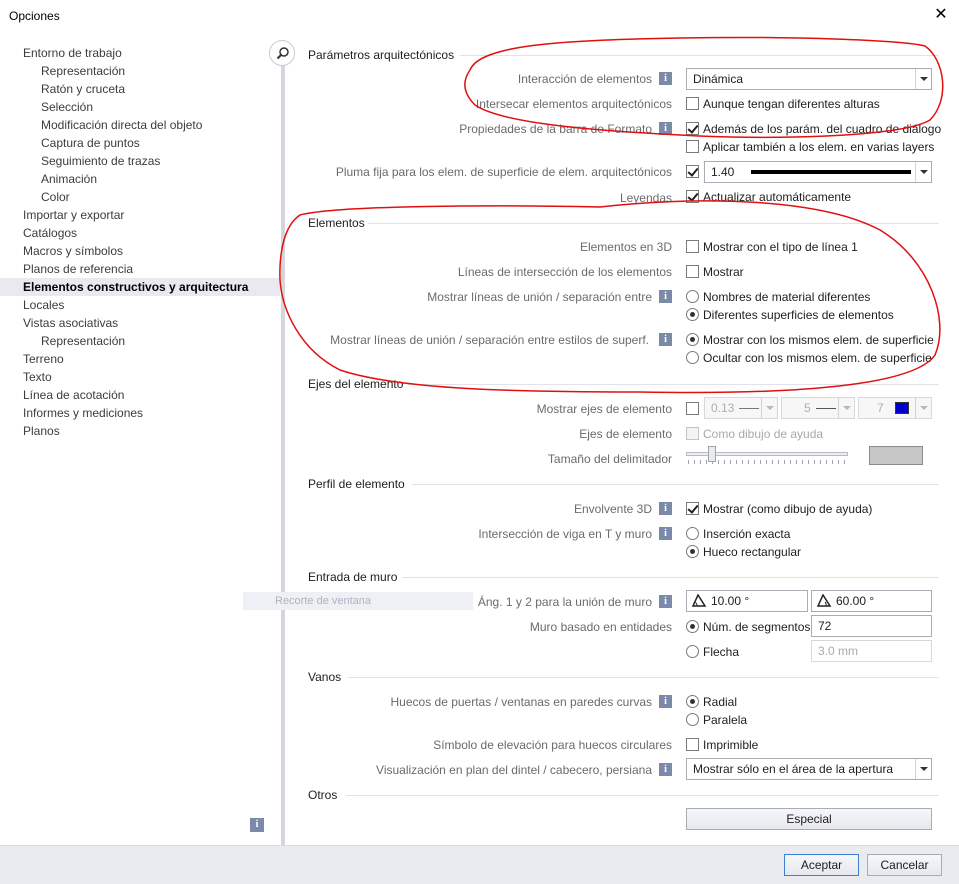  What do you see at coordinates (67, 107) in the screenshot?
I see `nav-item: Selección` at bounding box center [67, 107].